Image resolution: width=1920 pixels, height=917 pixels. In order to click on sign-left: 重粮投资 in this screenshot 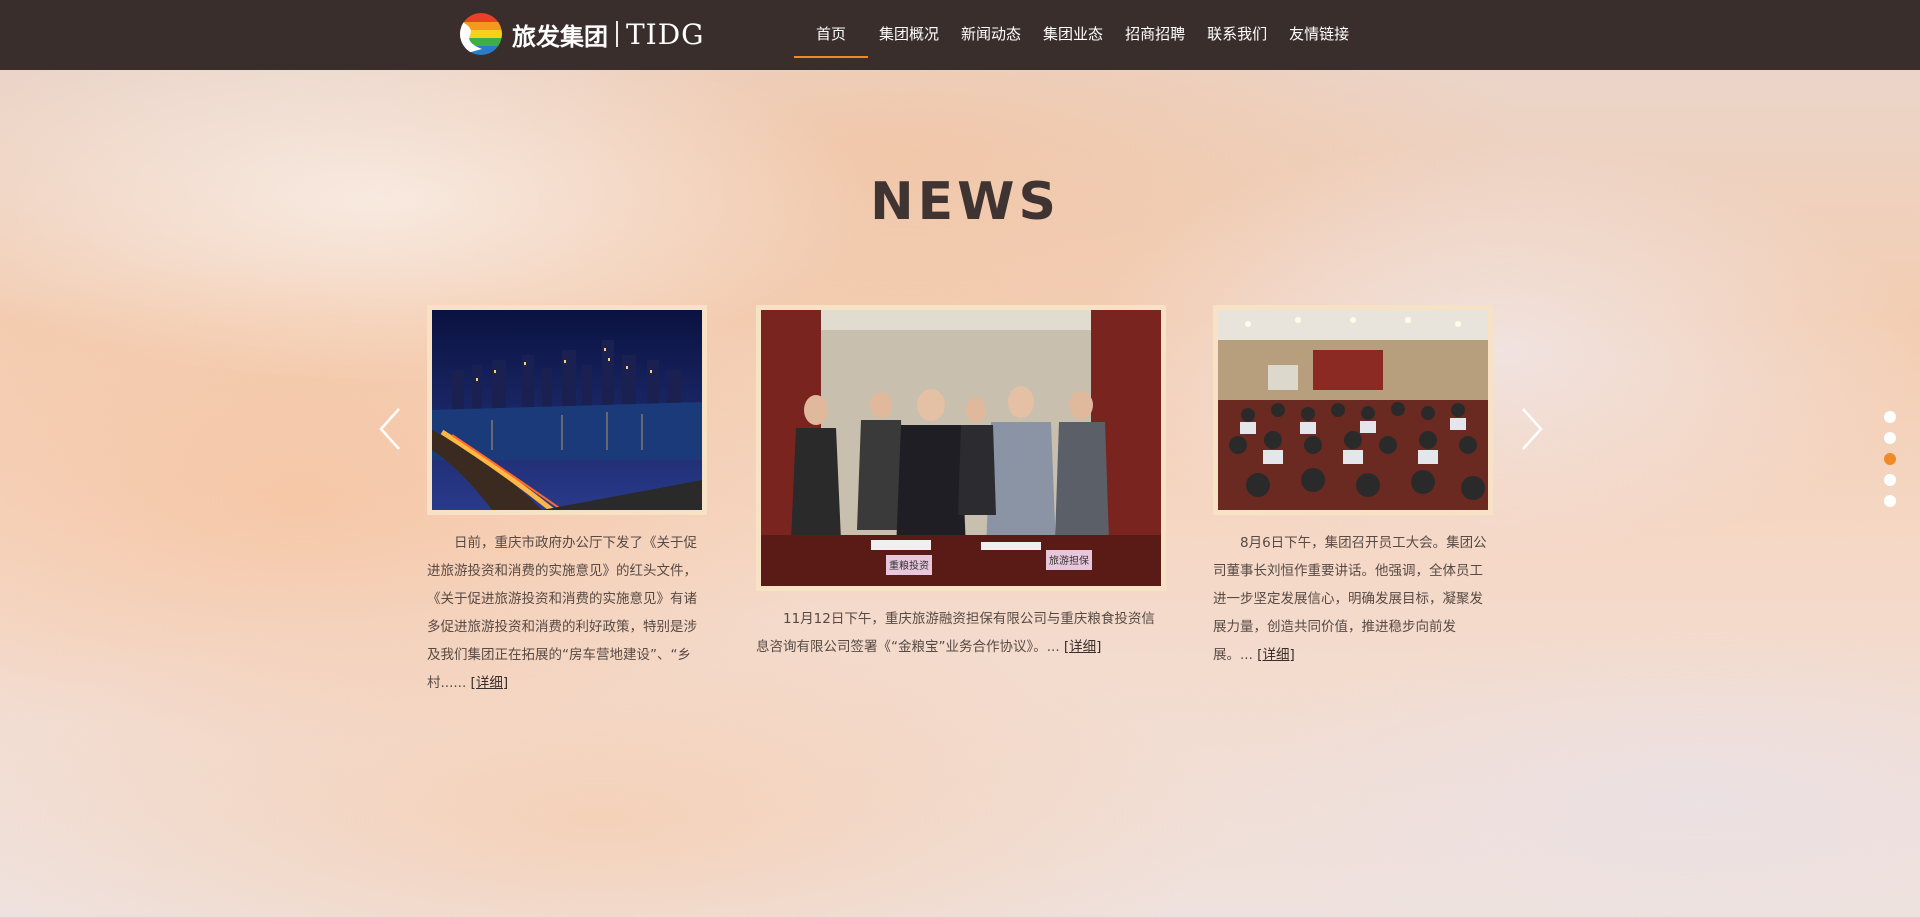, I will do `click(909, 565)`.